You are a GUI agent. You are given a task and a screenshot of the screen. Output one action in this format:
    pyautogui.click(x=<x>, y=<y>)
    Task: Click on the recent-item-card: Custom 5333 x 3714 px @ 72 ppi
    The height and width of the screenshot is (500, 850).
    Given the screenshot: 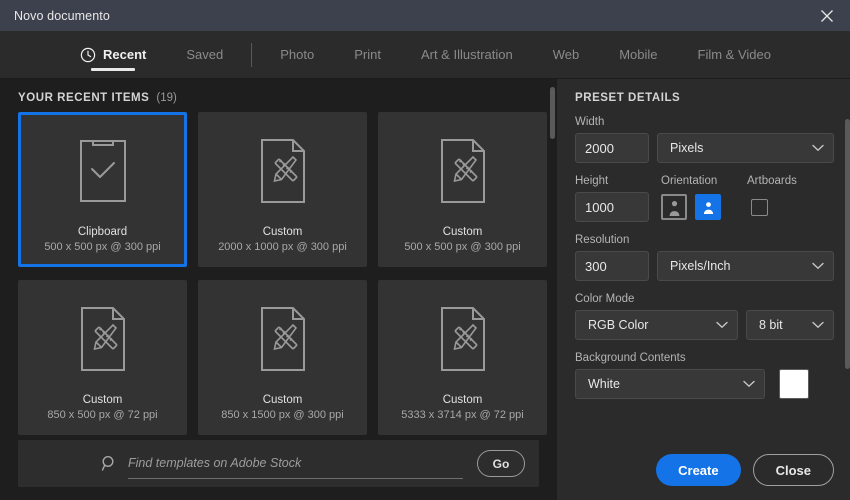 What is the action you would take?
    pyautogui.click(x=462, y=357)
    